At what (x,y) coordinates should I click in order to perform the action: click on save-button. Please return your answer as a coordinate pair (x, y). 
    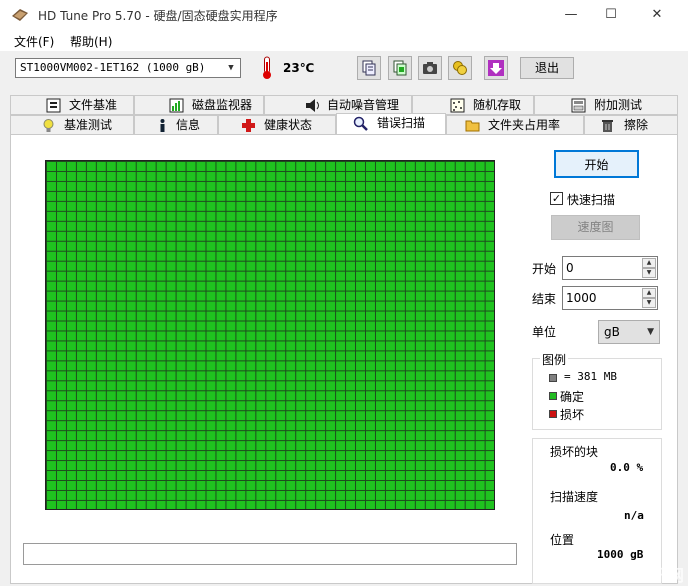
    Looking at the image, I should click on (496, 68).